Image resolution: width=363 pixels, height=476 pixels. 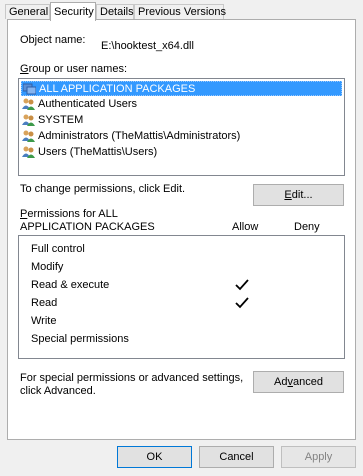 I want to click on permission-row: Write, so click(x=44, y=321).